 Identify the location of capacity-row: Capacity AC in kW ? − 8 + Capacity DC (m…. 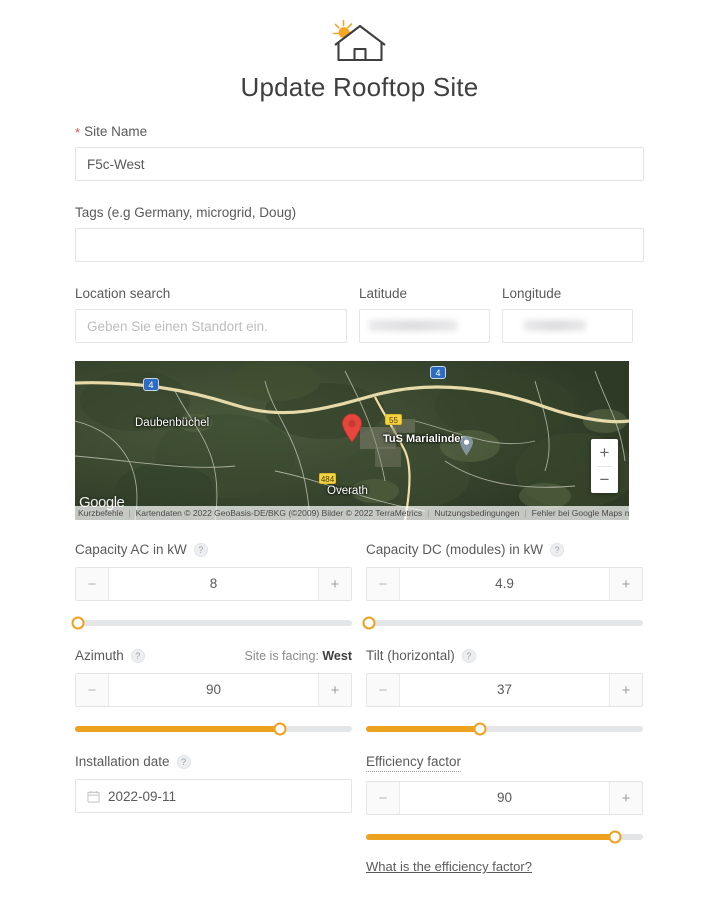
(357, 586).